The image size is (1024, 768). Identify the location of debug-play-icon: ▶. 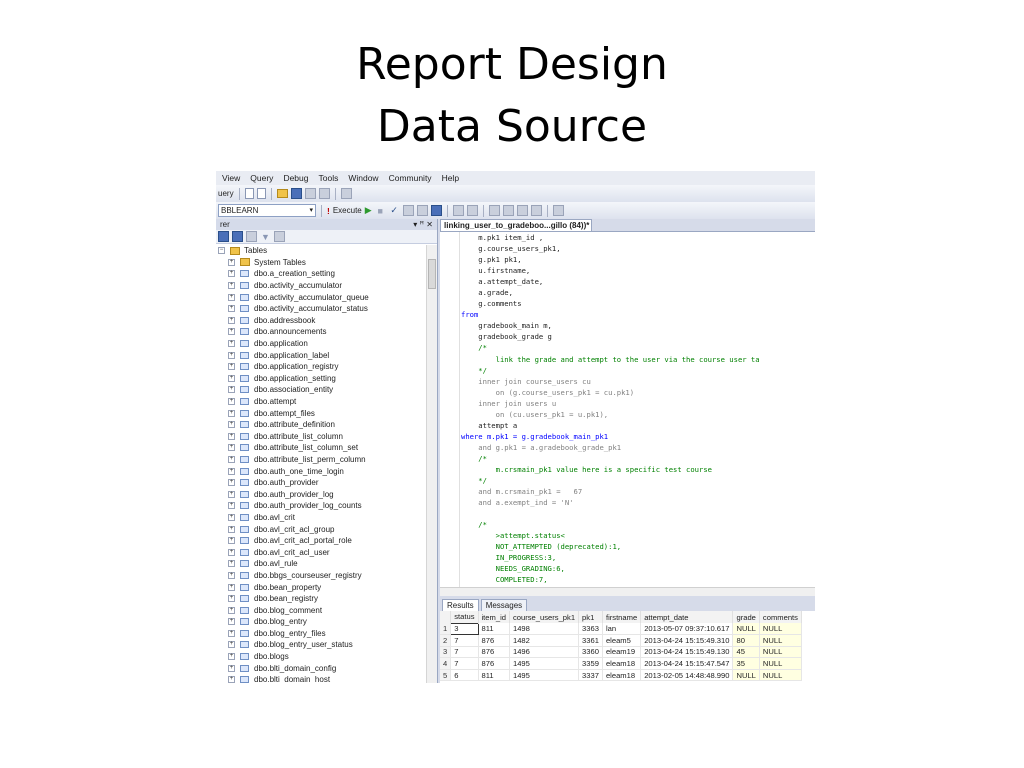
(368, 210).